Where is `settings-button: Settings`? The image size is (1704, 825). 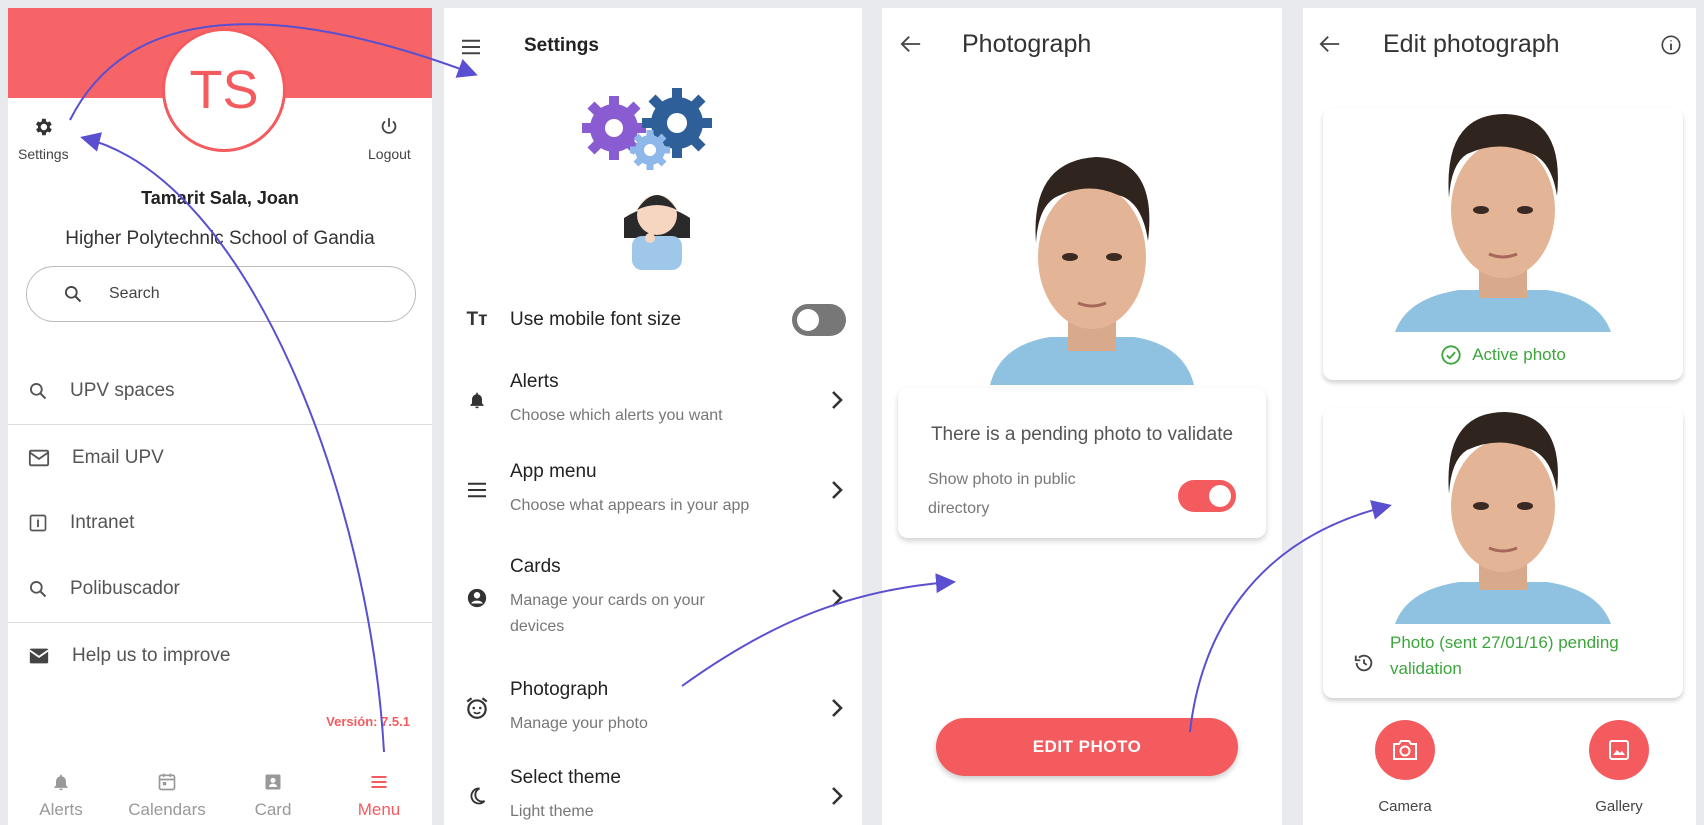
settings-button: Settings is located at coordinates (43, 139).